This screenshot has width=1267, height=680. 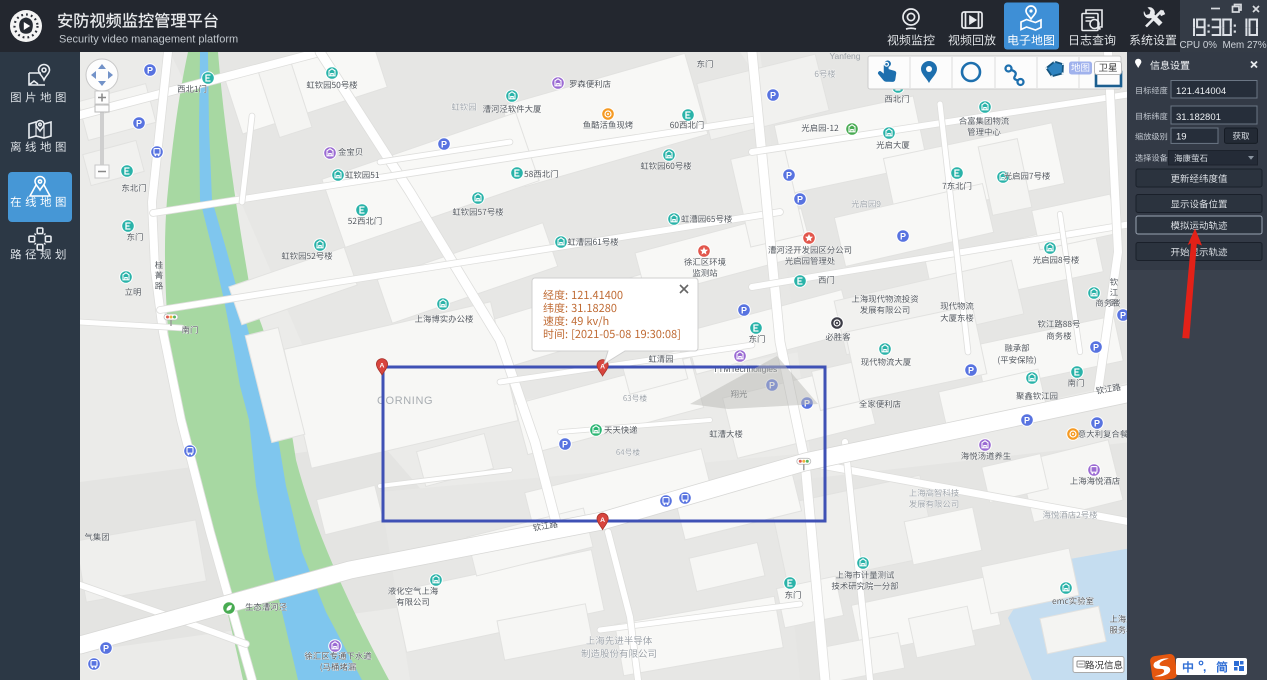 I want to click on svg-text: Yanfeng, so click(x=844, y=56).